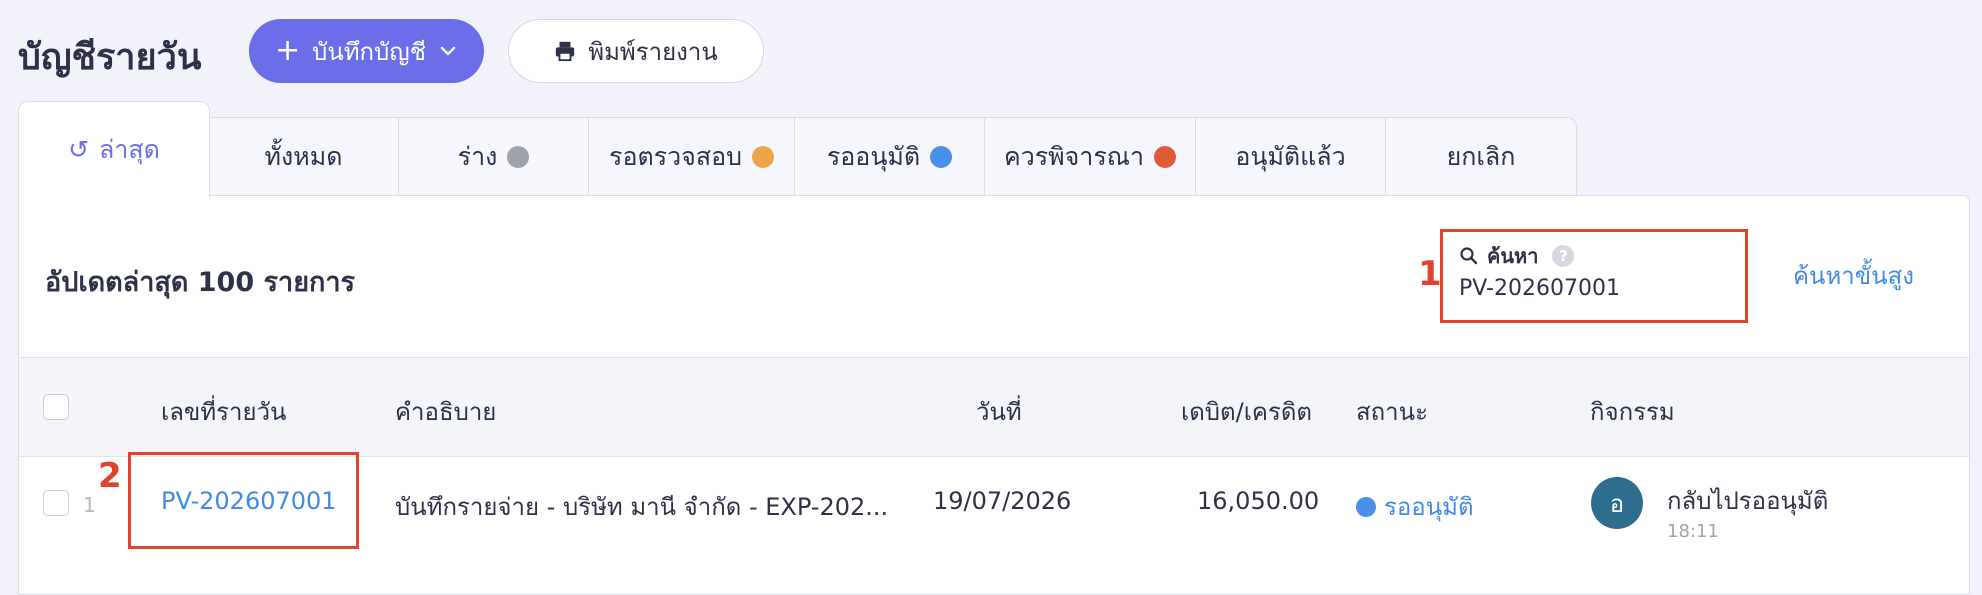  What do you see at coordinates (1594, 288) in the screenshot?
I see `search-input` at bounding box center [1594, 288].